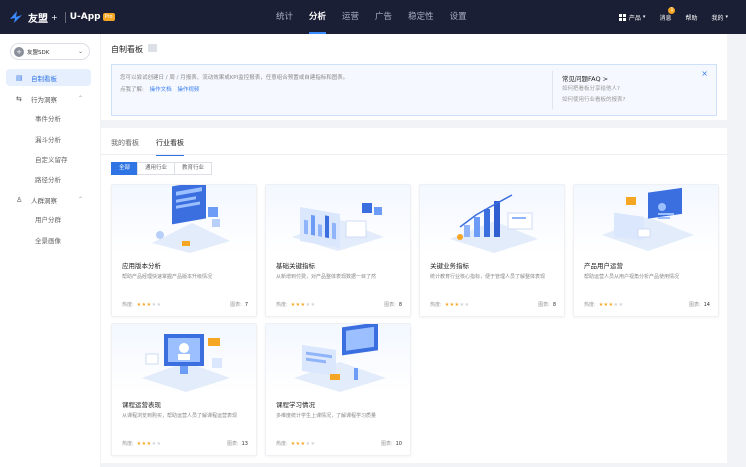 The height and width of the screenshot is (467, 746). Describe the element at coordinates (317, 17) in the screenshot. I see `nav-analysis: 分析` at that location.